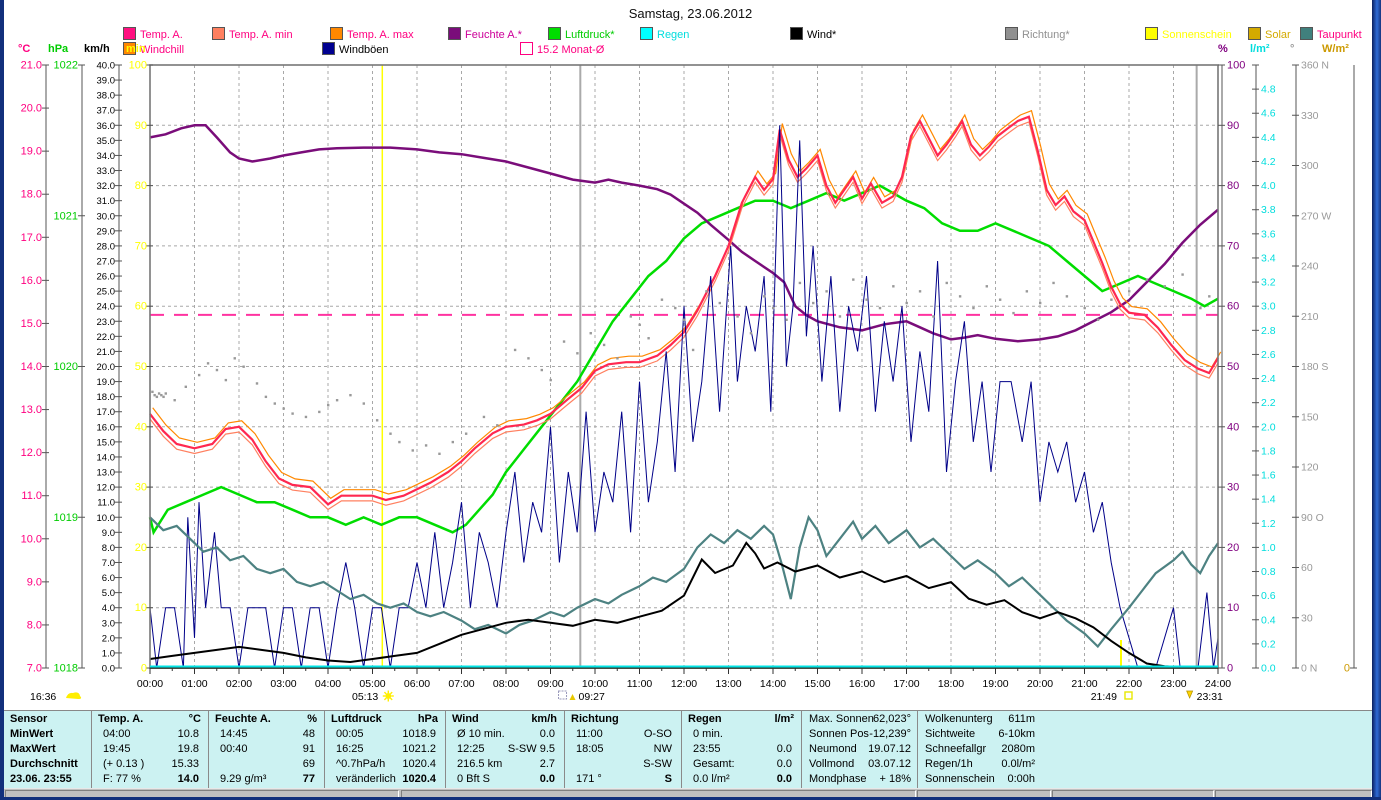  I want to click on table-unit: l/m², so click(784, 719).